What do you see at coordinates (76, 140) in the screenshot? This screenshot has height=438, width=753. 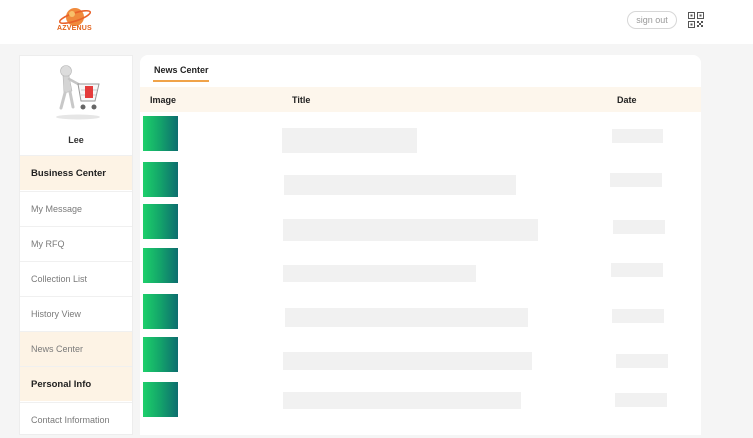 I see `user-name: Lee` at bounding box center [76, 140].